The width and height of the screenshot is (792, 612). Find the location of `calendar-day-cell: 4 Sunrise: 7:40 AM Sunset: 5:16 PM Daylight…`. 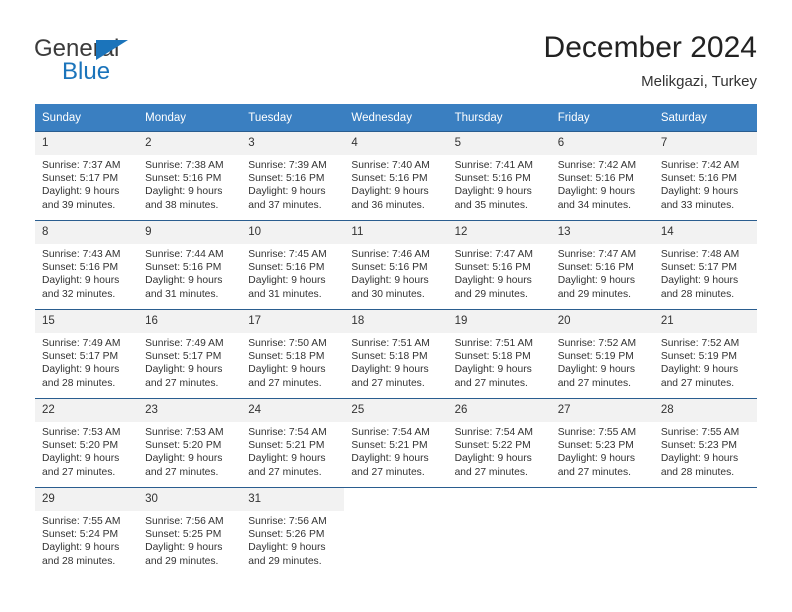

calendar-day-cell: 4 Sunrise: 7:40 AM Sunset: 5:16 PM Daylight… is located at coordinates (396, 176).